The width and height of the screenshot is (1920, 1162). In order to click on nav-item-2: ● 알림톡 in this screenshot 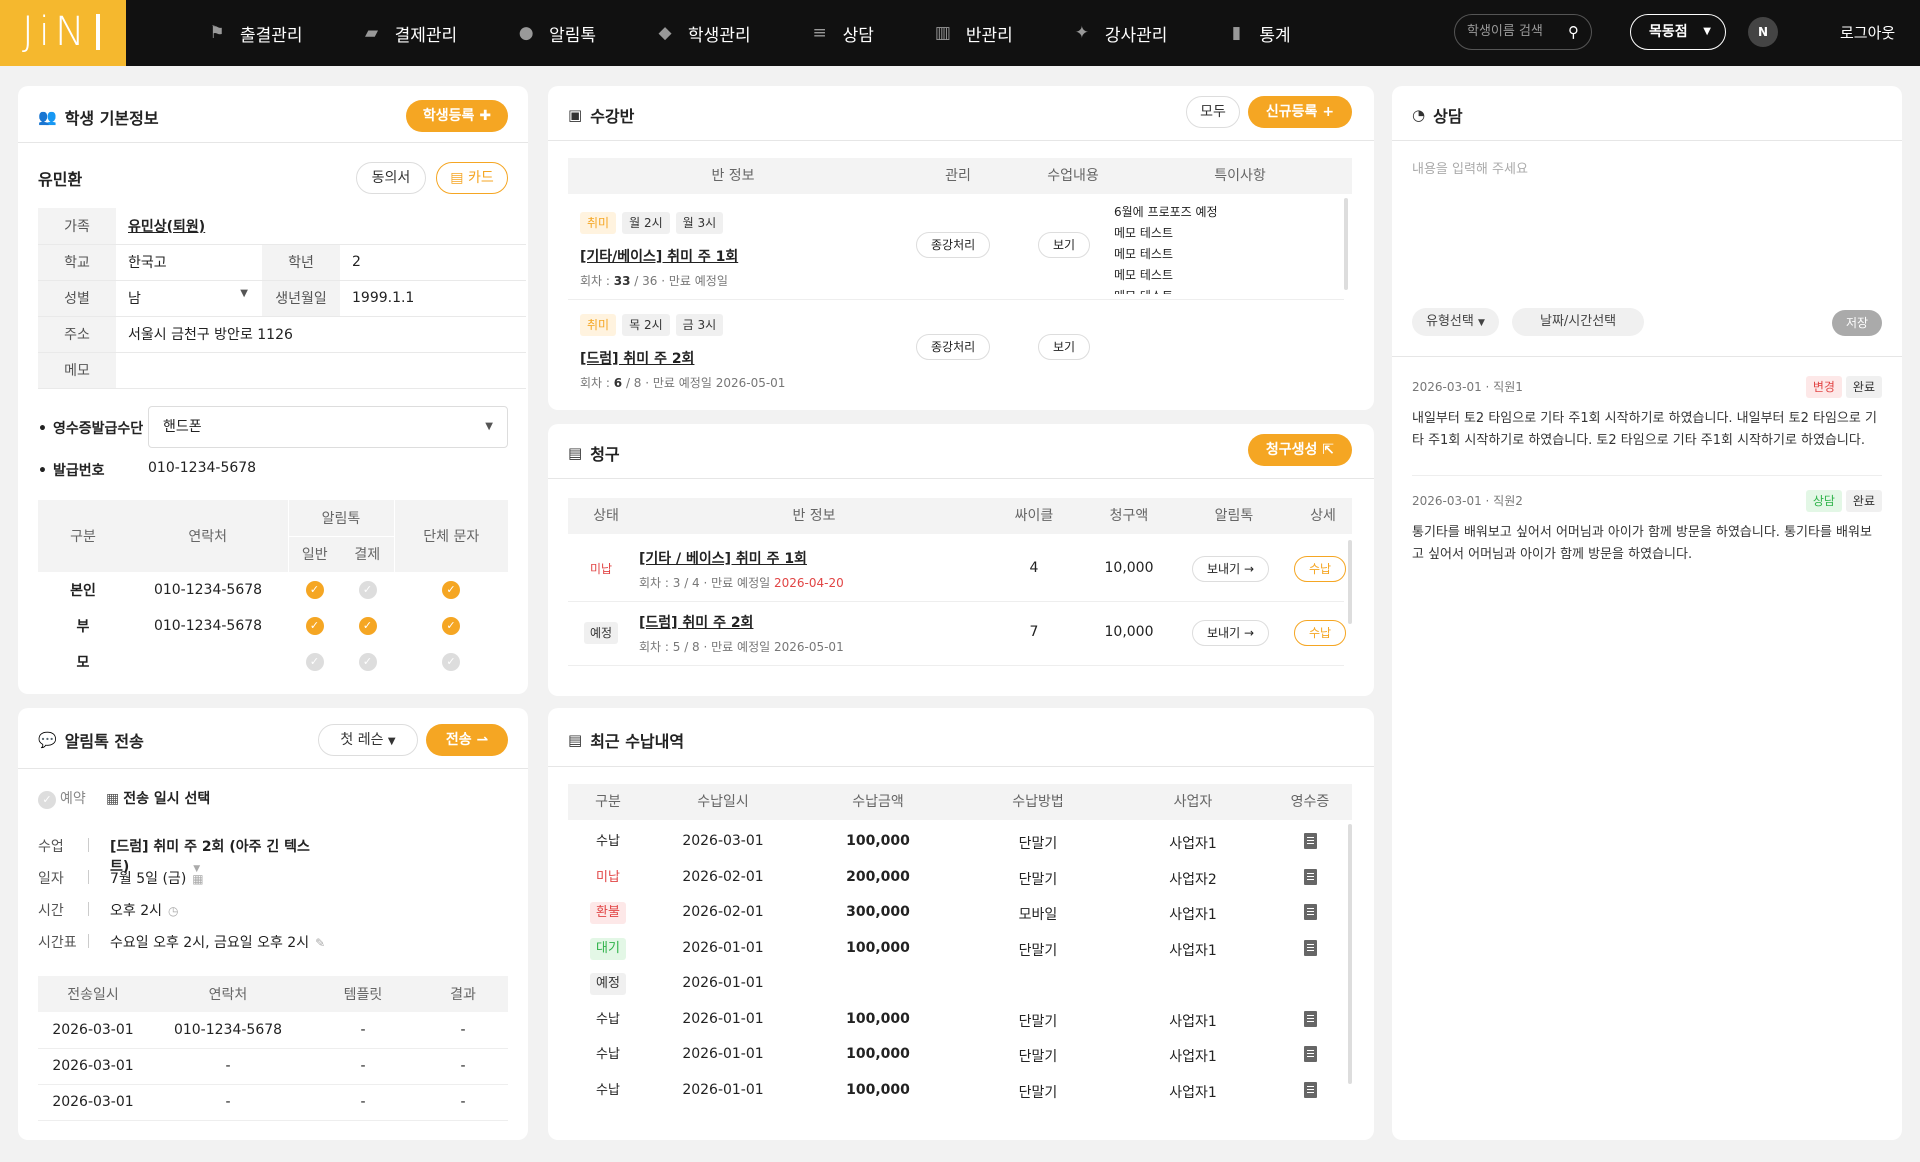, I will do `click(555, 33)`.